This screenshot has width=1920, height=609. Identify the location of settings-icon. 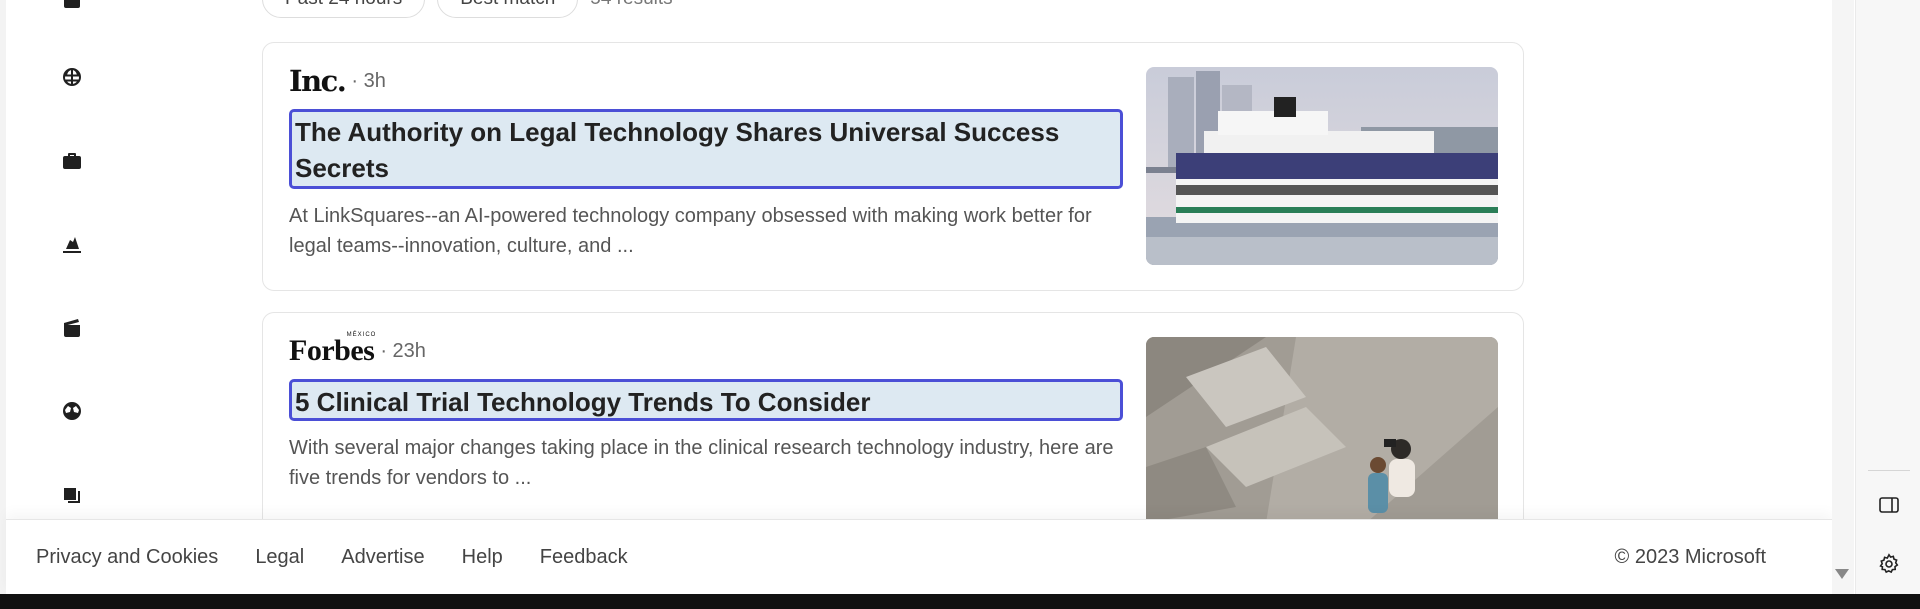
(1889, 564).